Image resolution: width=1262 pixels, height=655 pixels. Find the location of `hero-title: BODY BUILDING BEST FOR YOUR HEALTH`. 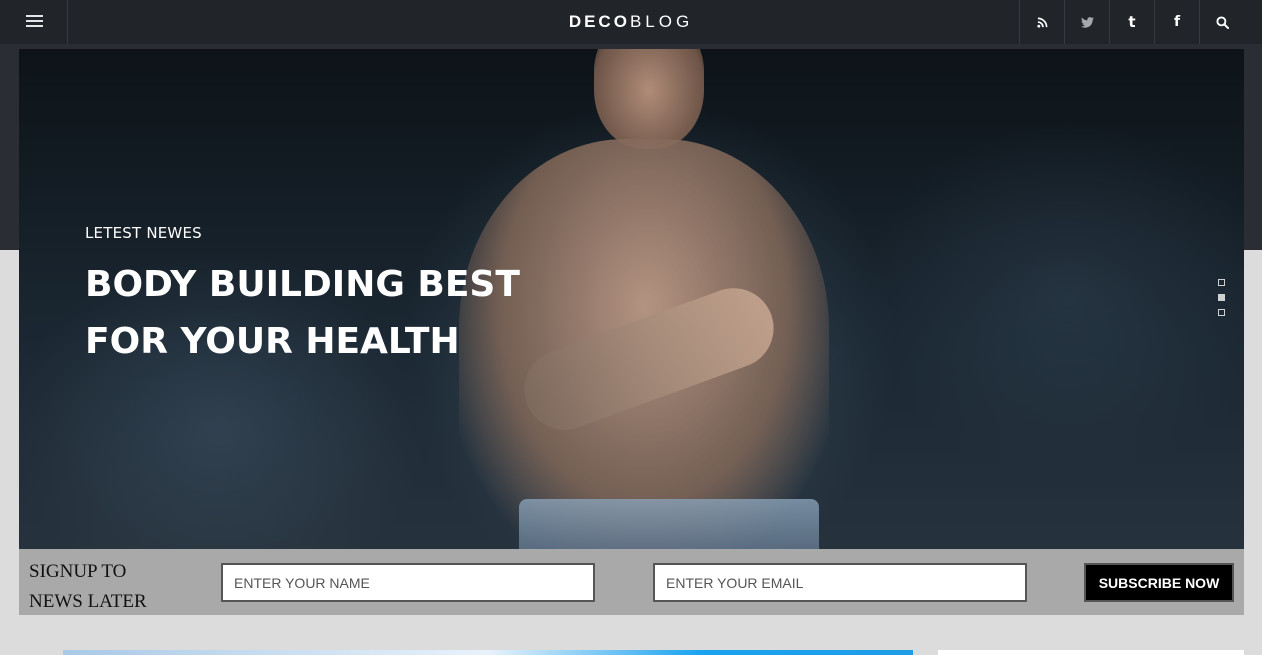

hero-title: BODY BUILDING BEST FOR YOUR HEALTH is located at coordinates (302, 313).